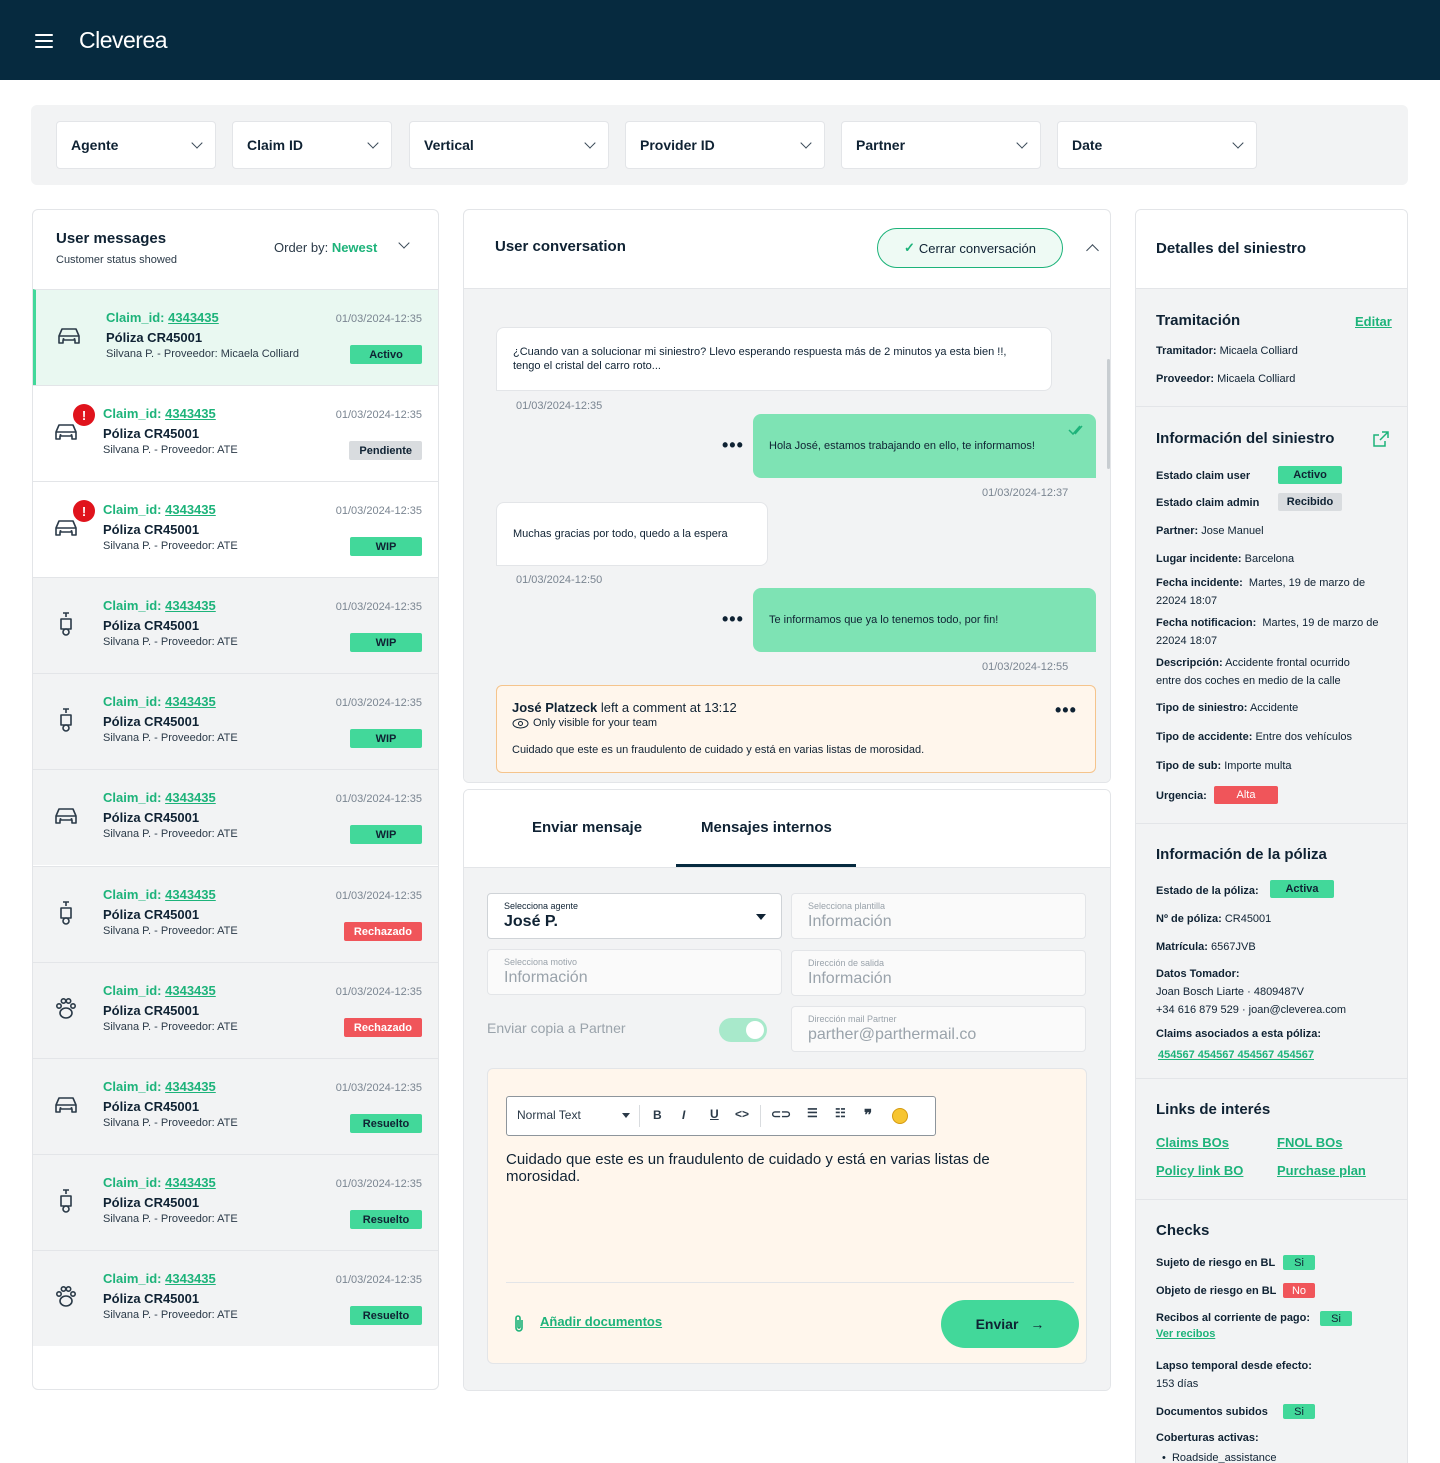  What do you see at coordinates (868, 1115) in the screenshot?
I see `quote-icon: ❞` at bounding box center [868, 1115].